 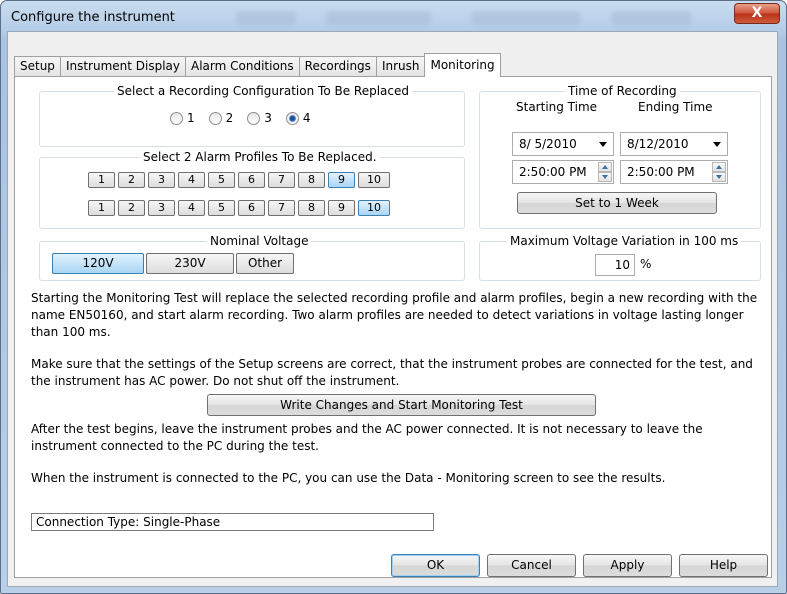 What do you see at coordinates (723, 565) in the screenshot?
I see `help-button: Help` at bounding box center [723, 565].